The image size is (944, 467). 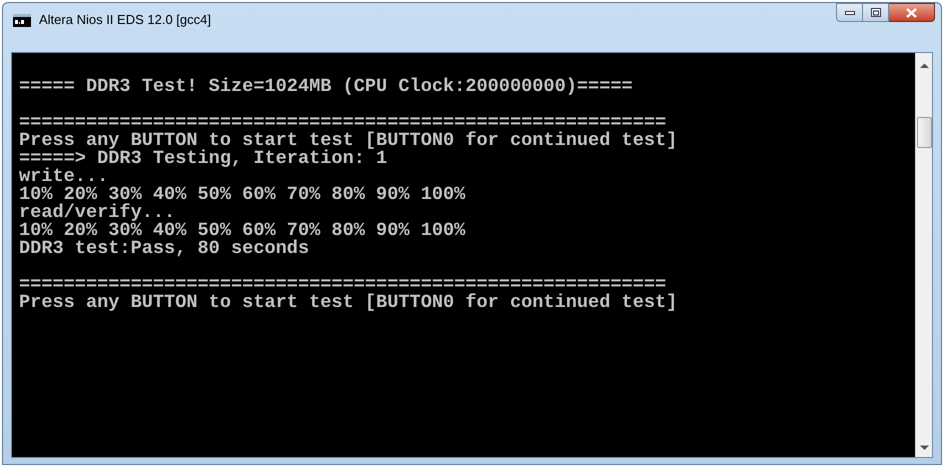 What do you see at coordinates (22, 20) in the screenshot?
I see `console-icon` at bounding box center [22, 20].